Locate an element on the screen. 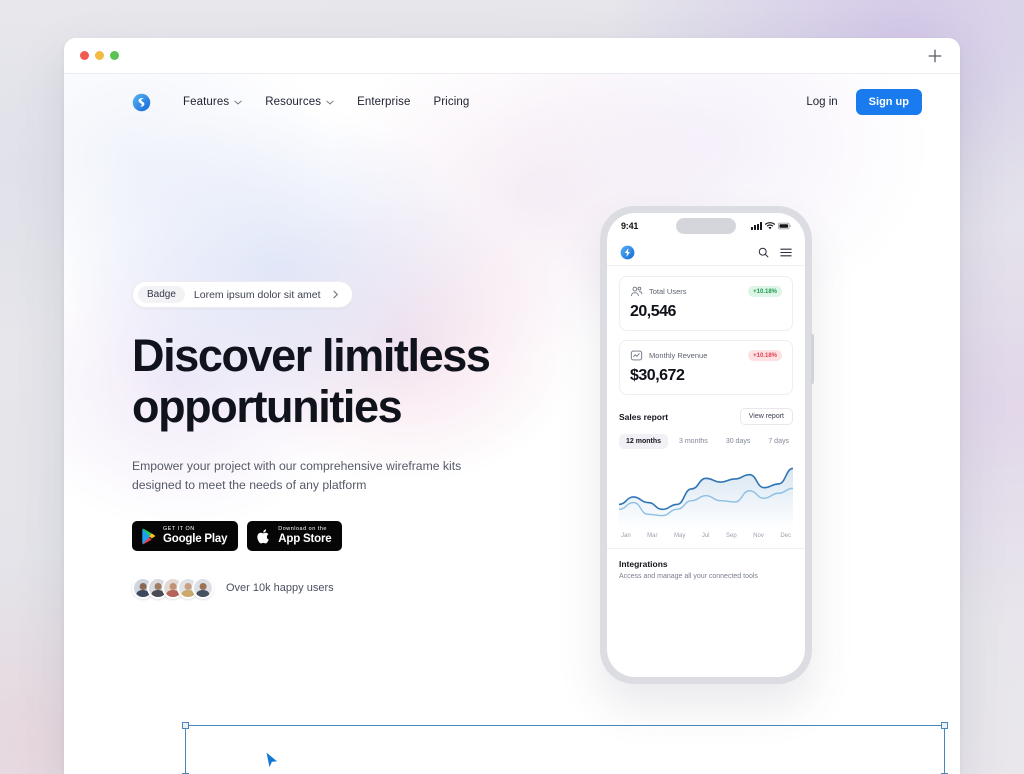 This screenshot has width=1024, height=774. range-tabs: 12 months 3 months 30 days 7 days is located at coordinates (706, 441).